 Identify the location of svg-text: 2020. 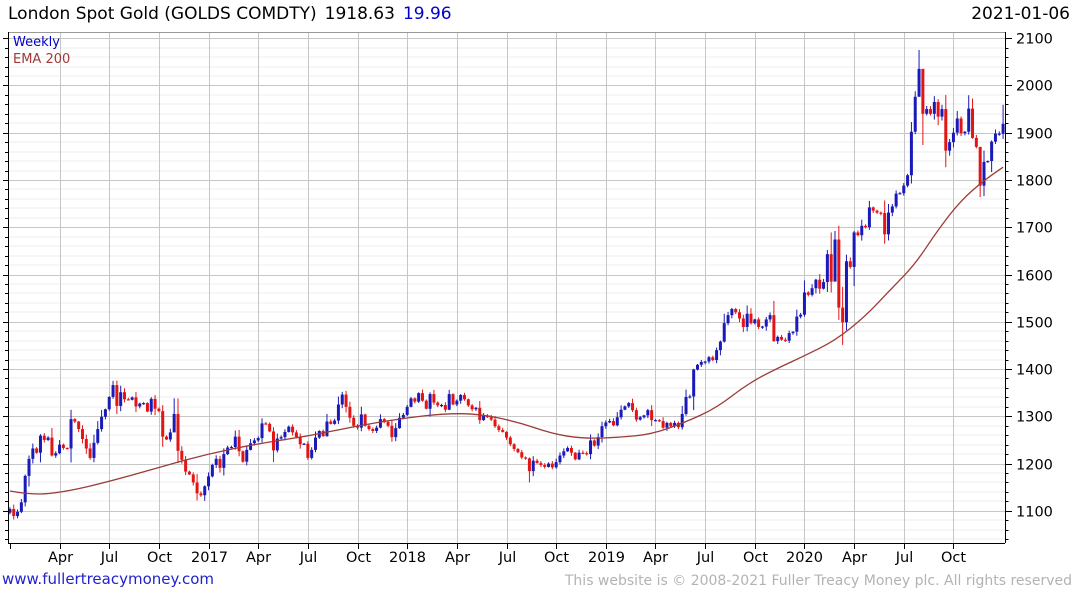
(804, 558).